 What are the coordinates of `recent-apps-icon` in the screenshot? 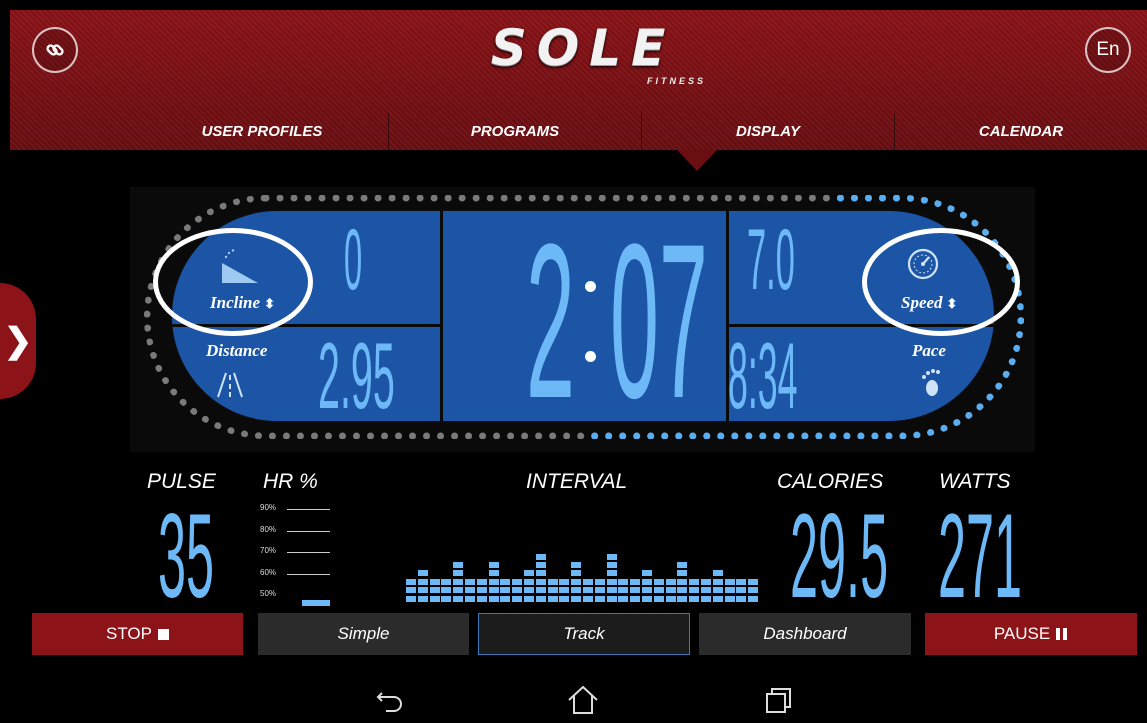 It's located at (779, 700).